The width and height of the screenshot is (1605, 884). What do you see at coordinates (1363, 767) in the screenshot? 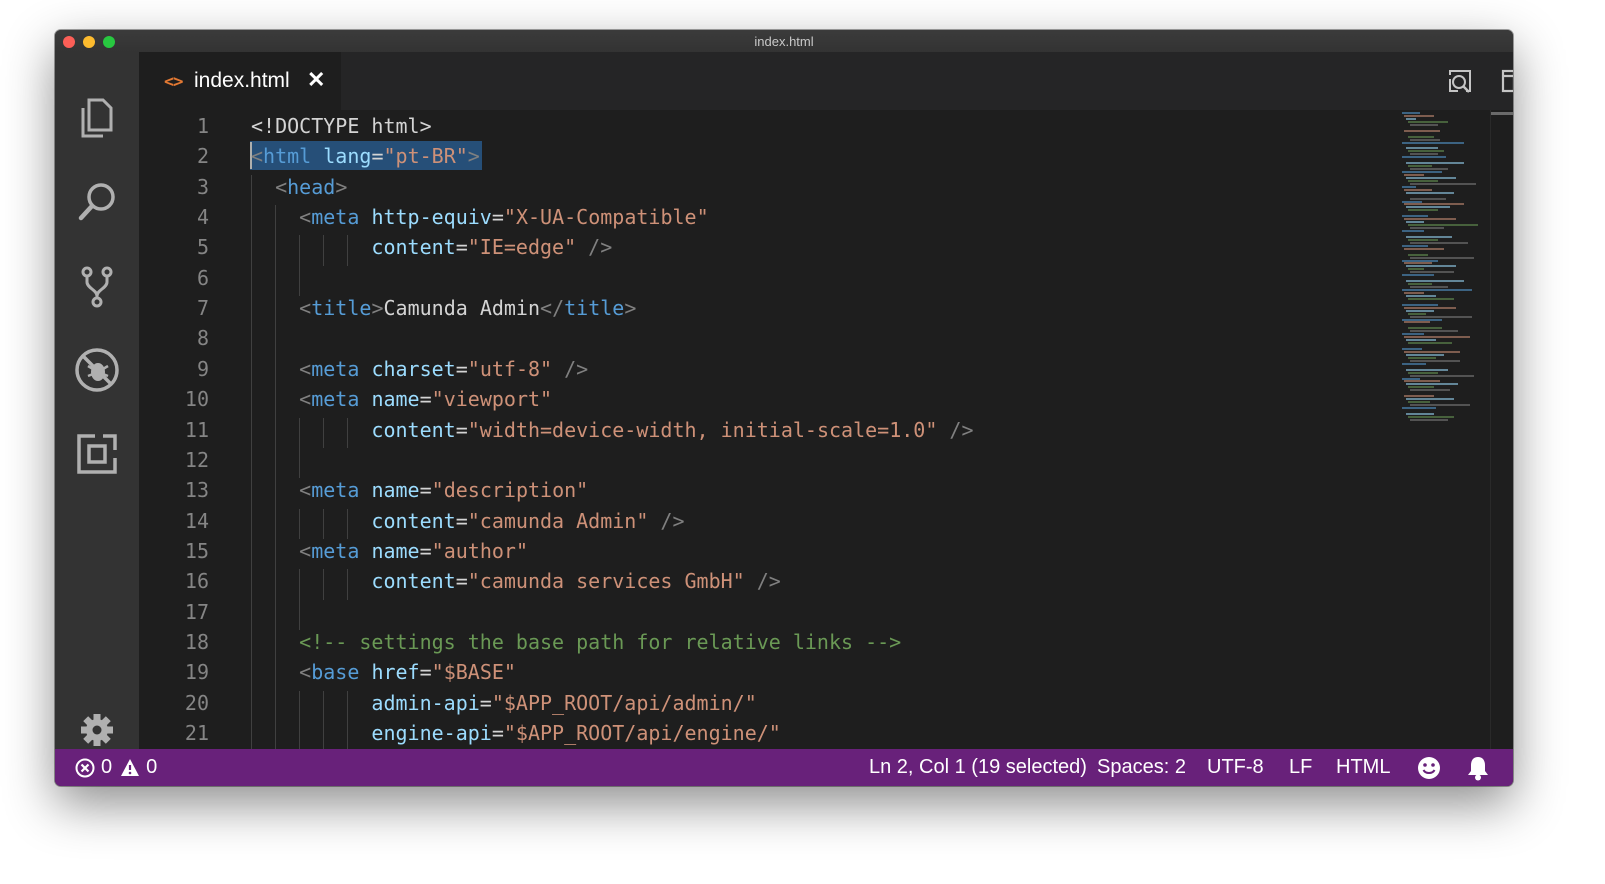
I see `language-mode: HTML` at bounding box center [1363, 767].